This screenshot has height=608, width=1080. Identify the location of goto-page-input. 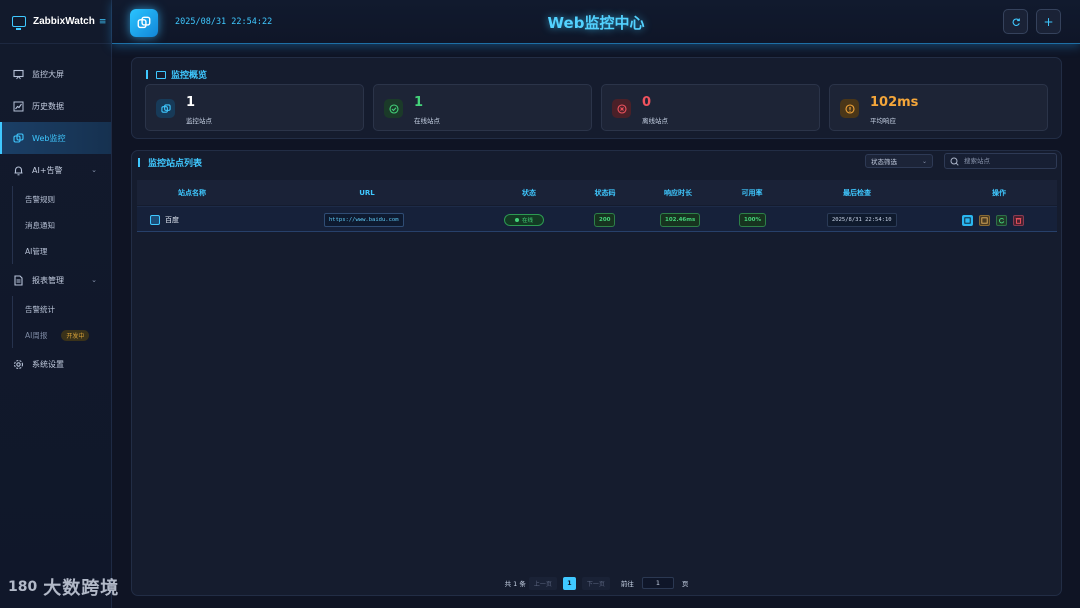
(657, 583).